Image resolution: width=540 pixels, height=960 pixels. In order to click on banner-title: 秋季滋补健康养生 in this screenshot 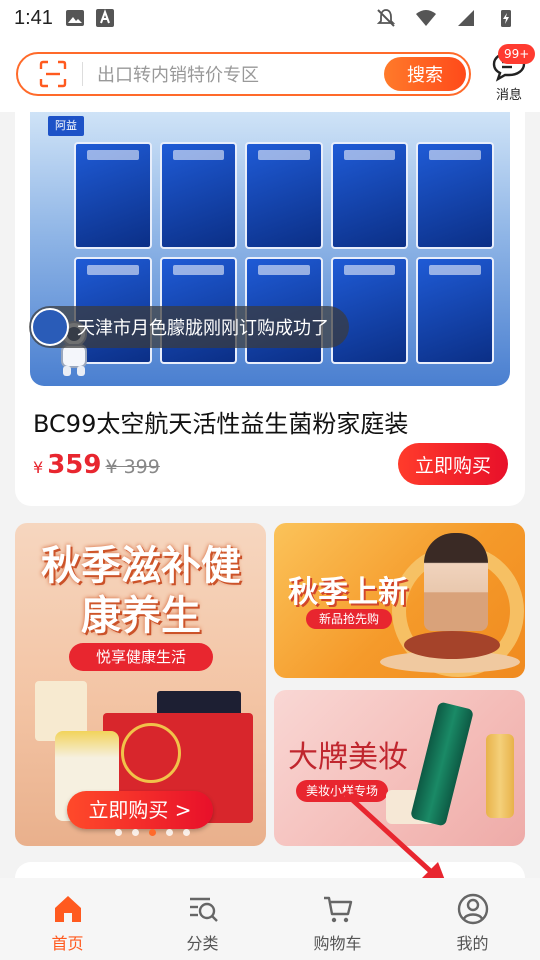, I will do `click(141, 590)`.